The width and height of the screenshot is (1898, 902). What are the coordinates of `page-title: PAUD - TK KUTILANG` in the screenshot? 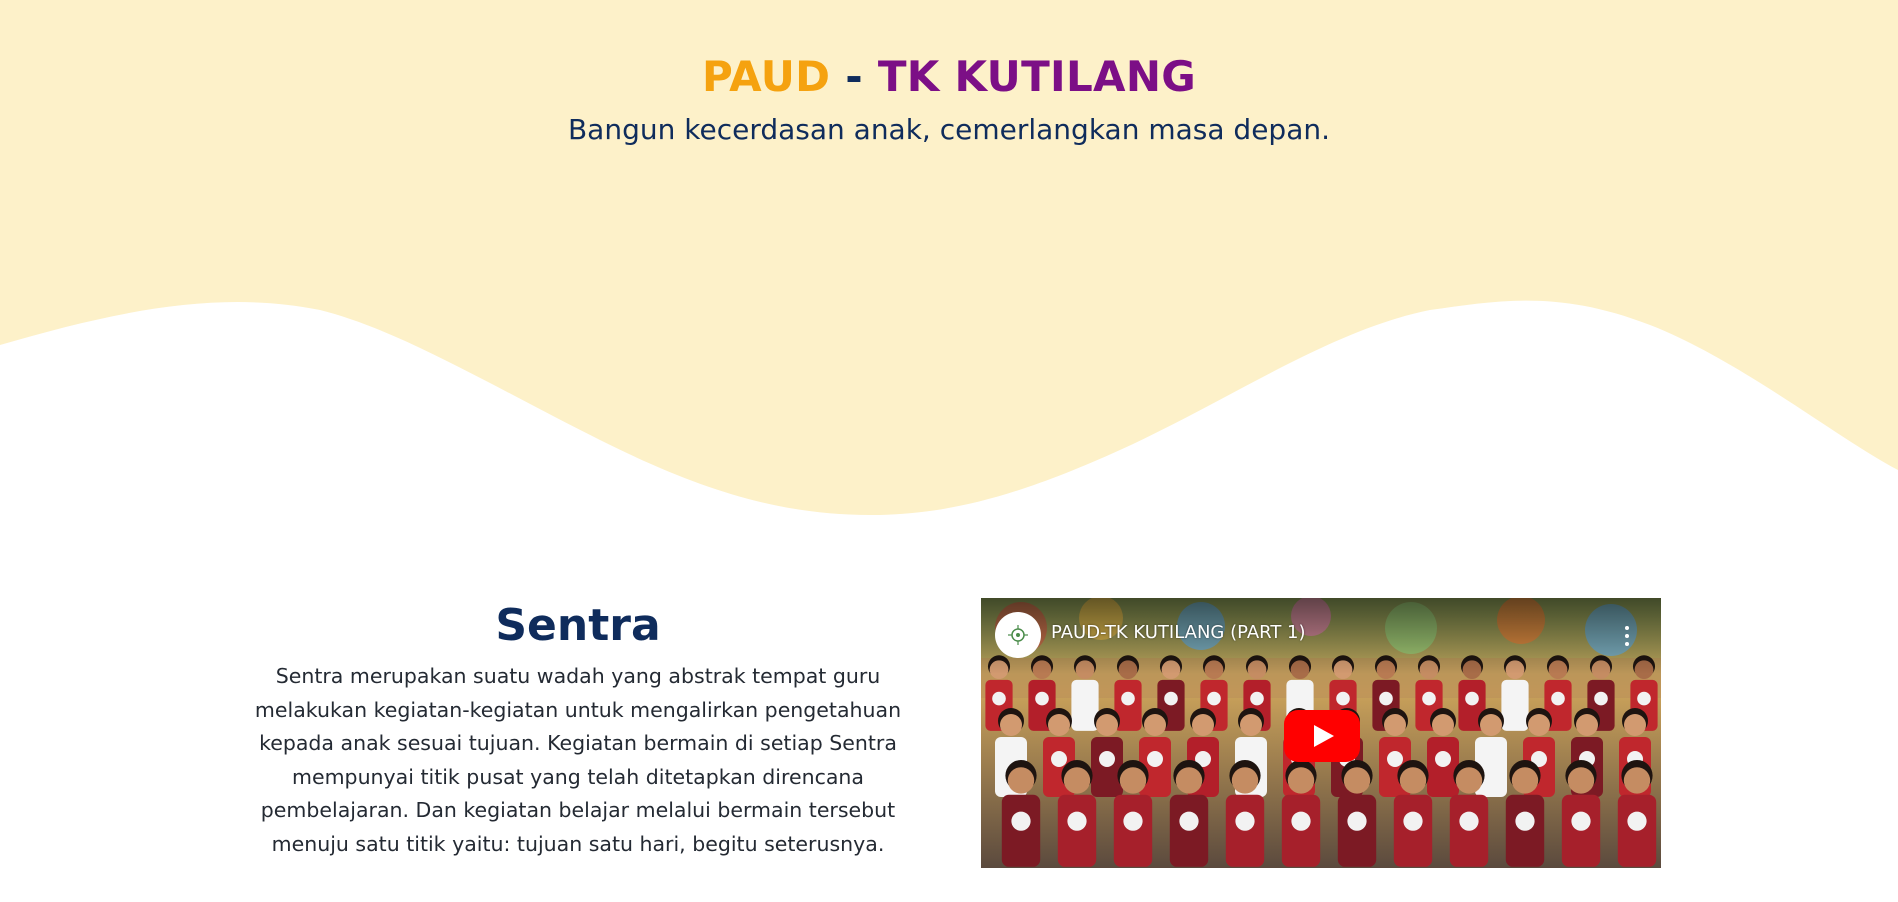 It's located at (949, 77).